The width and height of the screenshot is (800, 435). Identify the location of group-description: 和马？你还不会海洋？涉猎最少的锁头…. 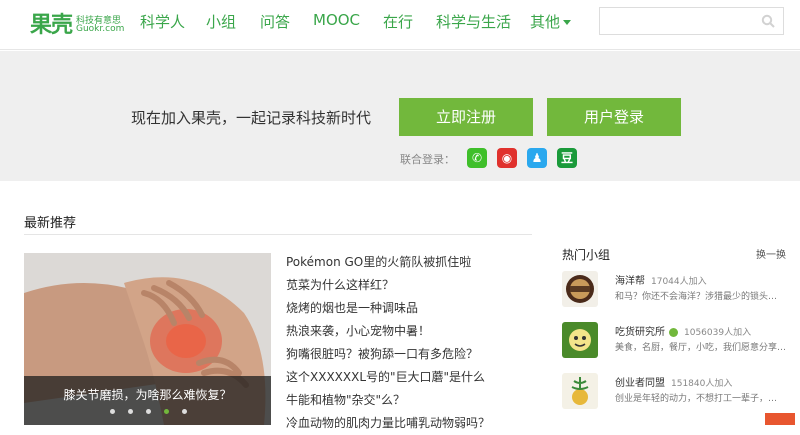
(696, 297).